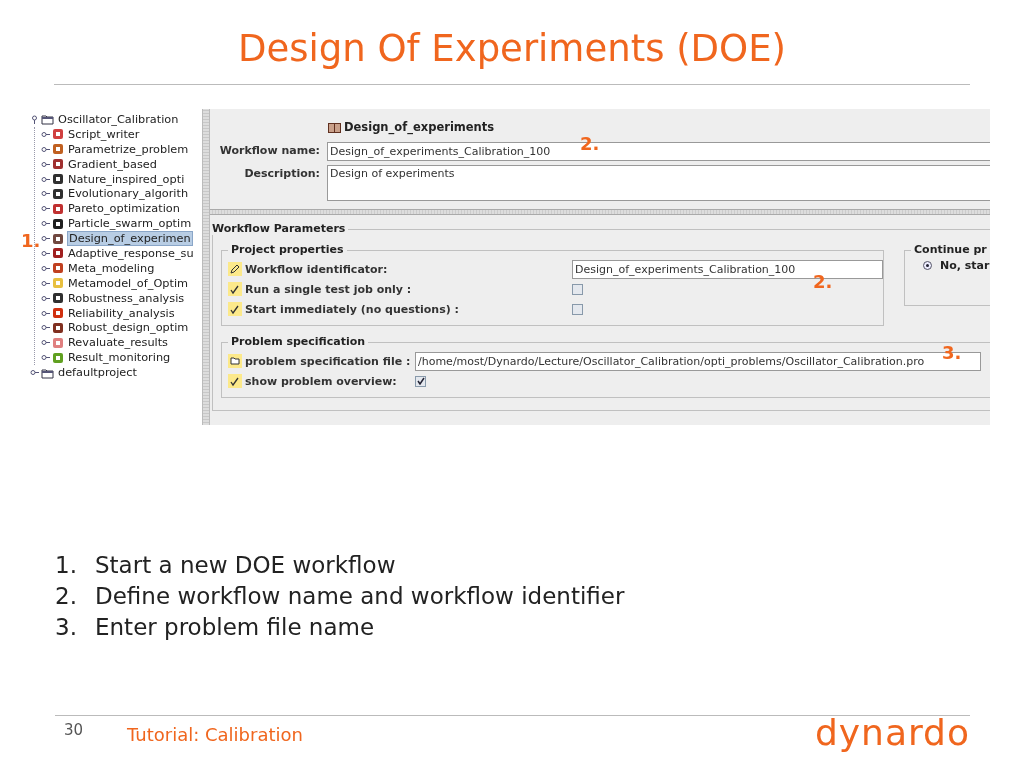 This screenshot has width=1024, height=768. I want to click on tree-item: Design_of_experimen, so click(130, 239).